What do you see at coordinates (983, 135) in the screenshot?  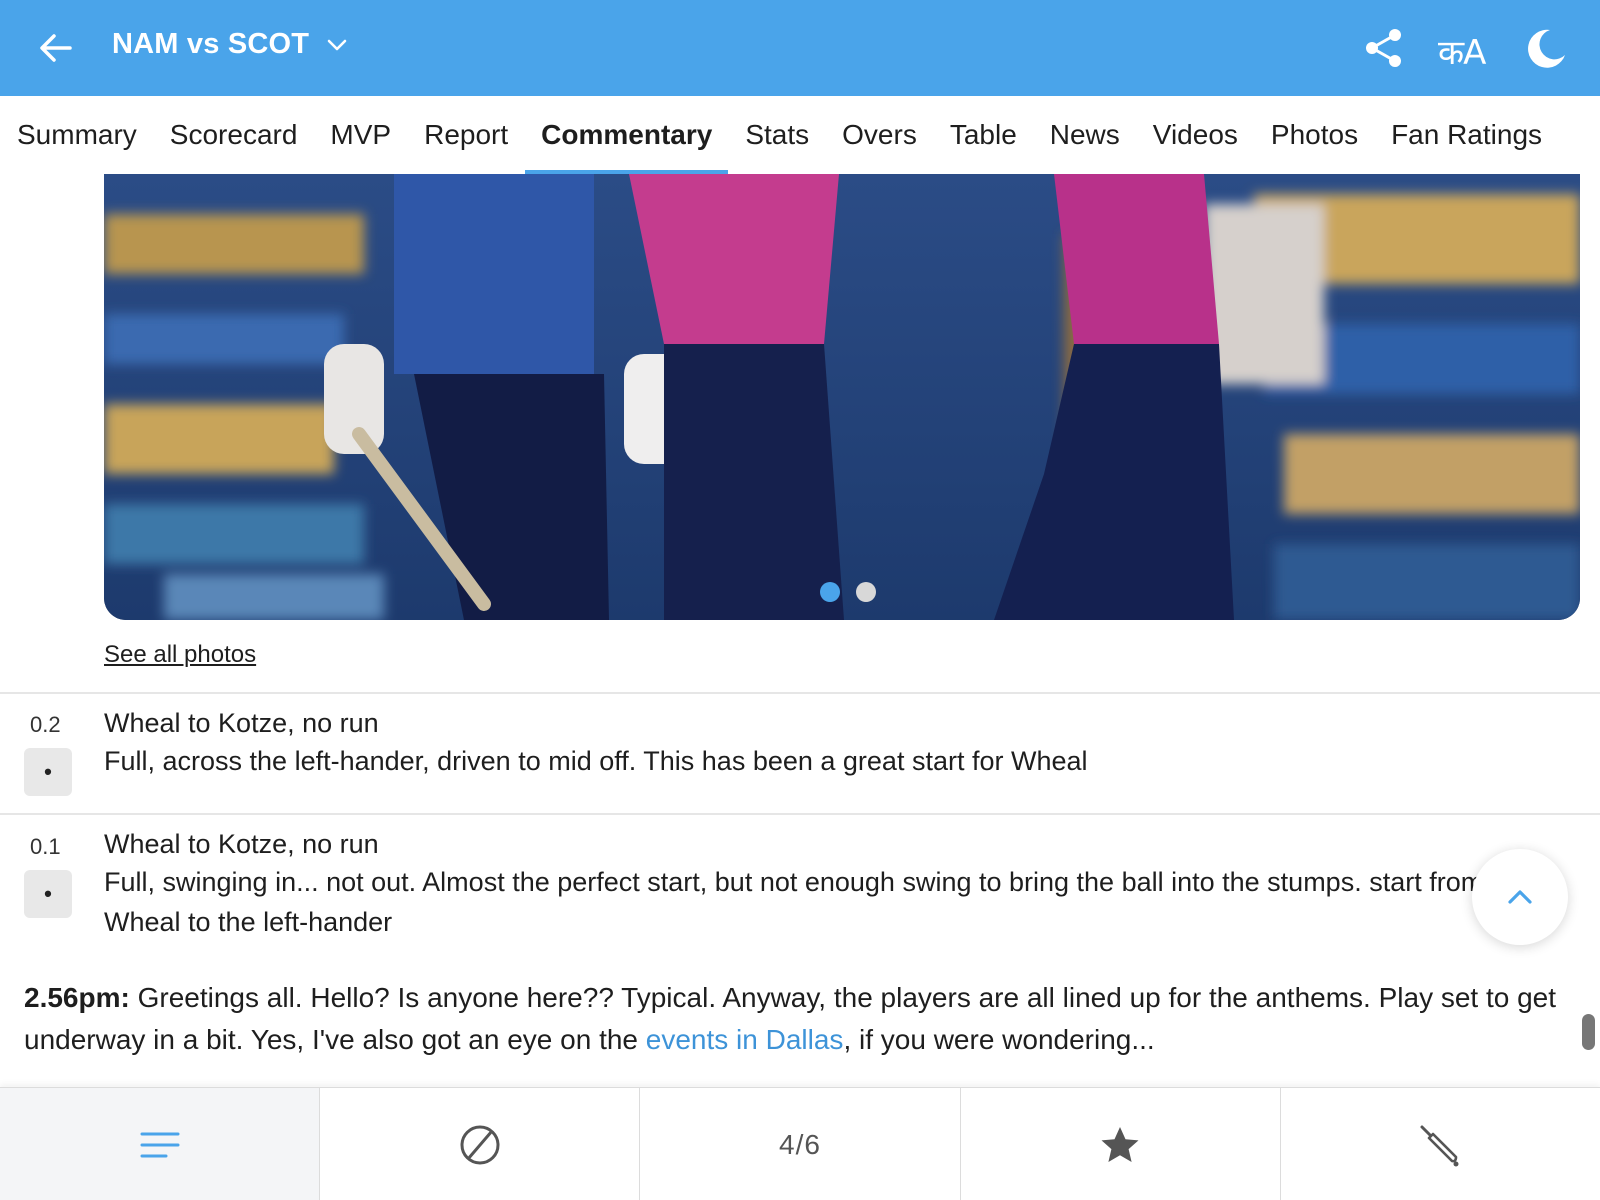 I see `tab-table: Table` at bounding box center [983, 135].